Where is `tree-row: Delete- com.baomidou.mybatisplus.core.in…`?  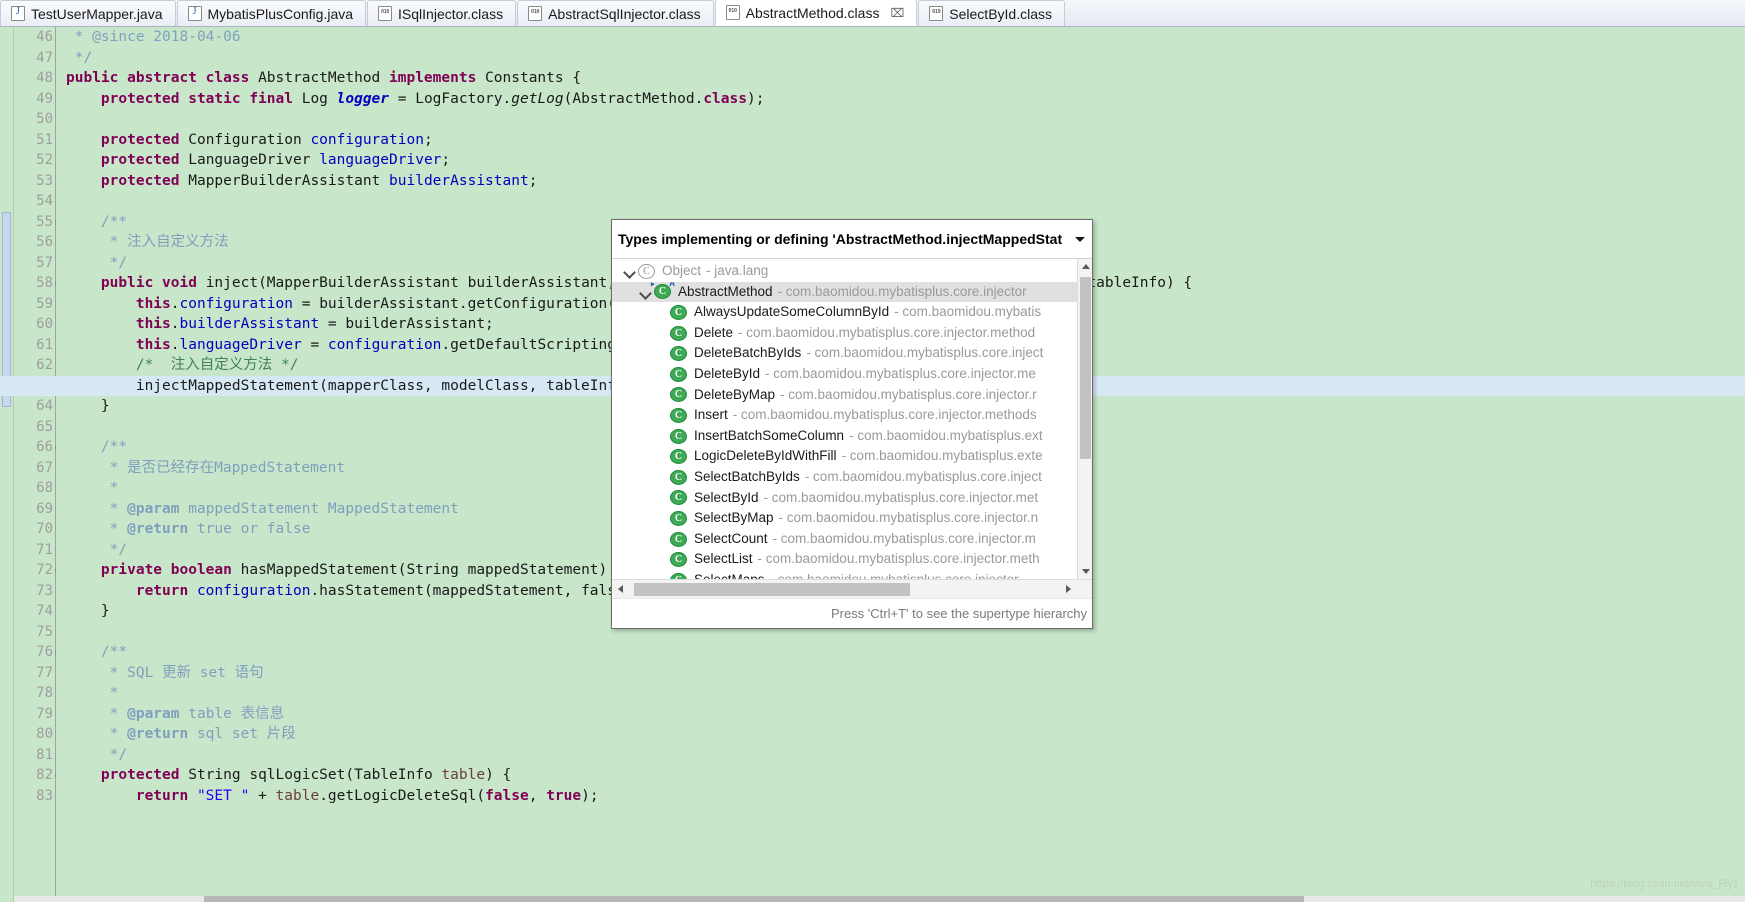
tree-row: Delete- com.baomidou.mybatisplus.core.in… is located at coordinates (844, 333).